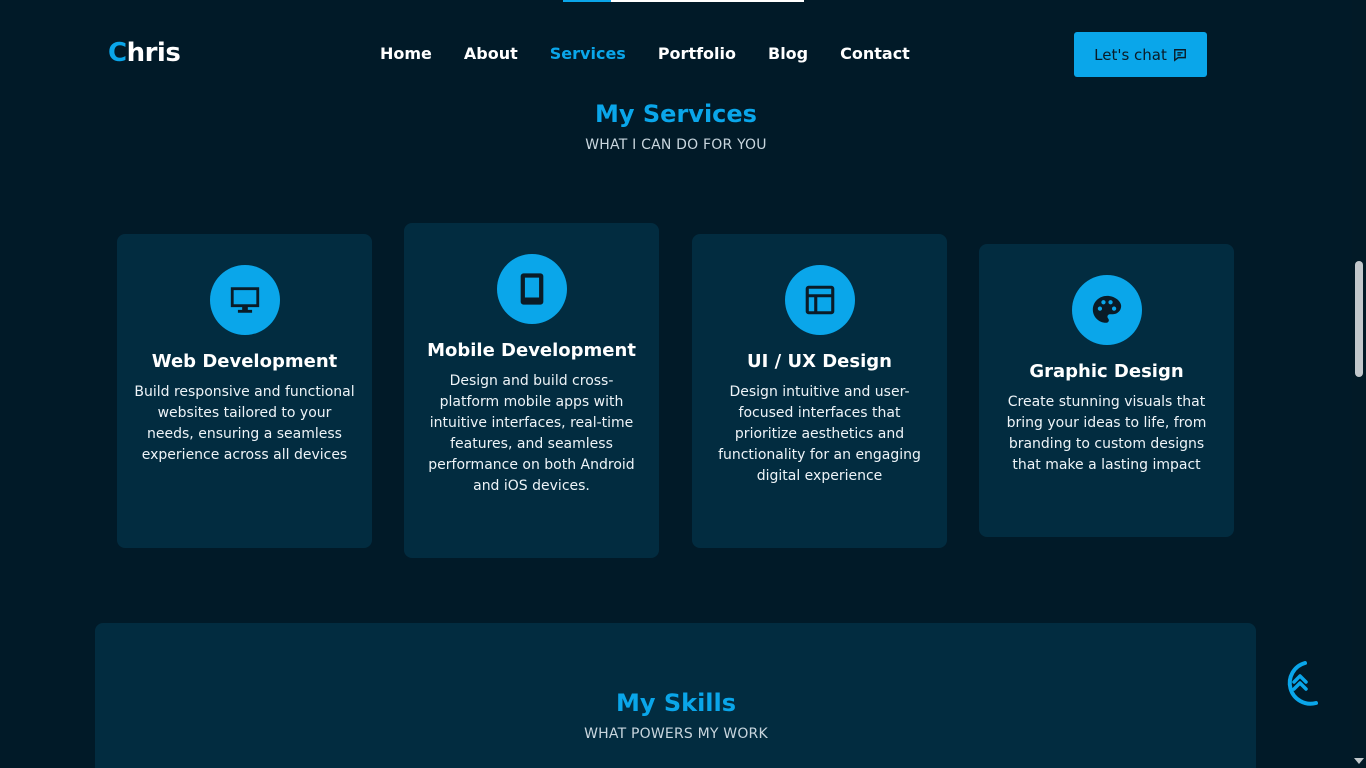 This screenshot has height=768, width=1366. I want to click on services-subtitle: WHAT I CAN DO FOR YOU, so click(676, 145).